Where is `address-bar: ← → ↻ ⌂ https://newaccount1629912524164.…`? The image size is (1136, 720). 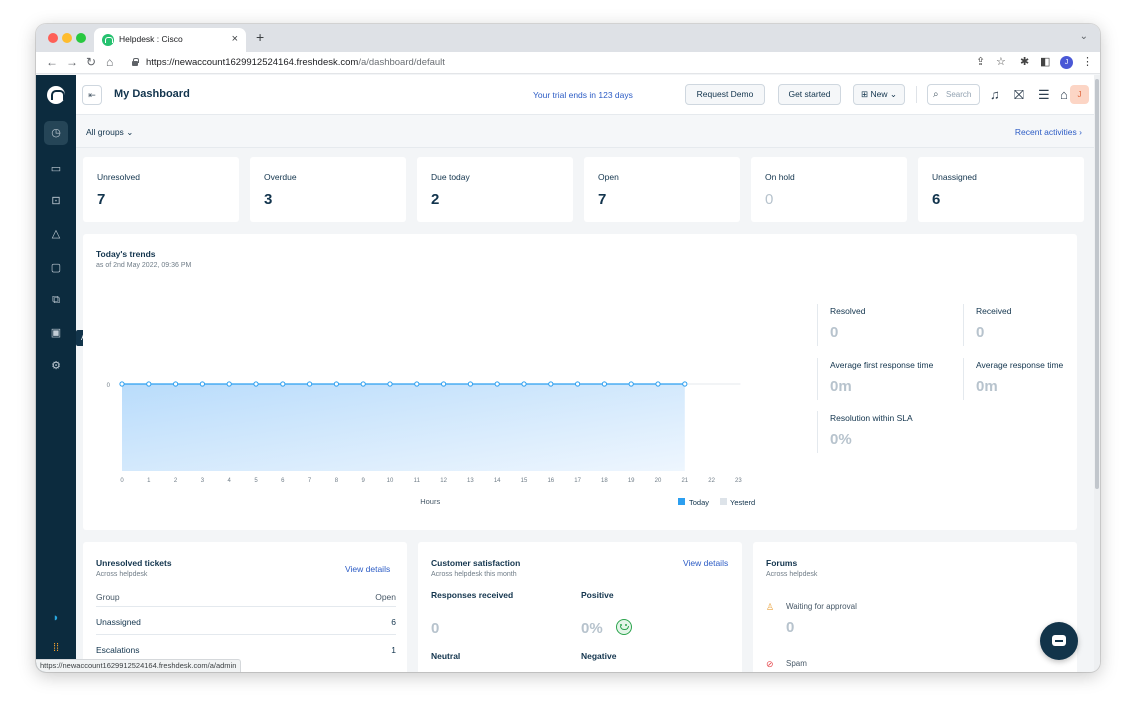
address-bar: ← → ↻ ⌂ https://newaccount1629912524164.… is located at coordinates (568, 63).